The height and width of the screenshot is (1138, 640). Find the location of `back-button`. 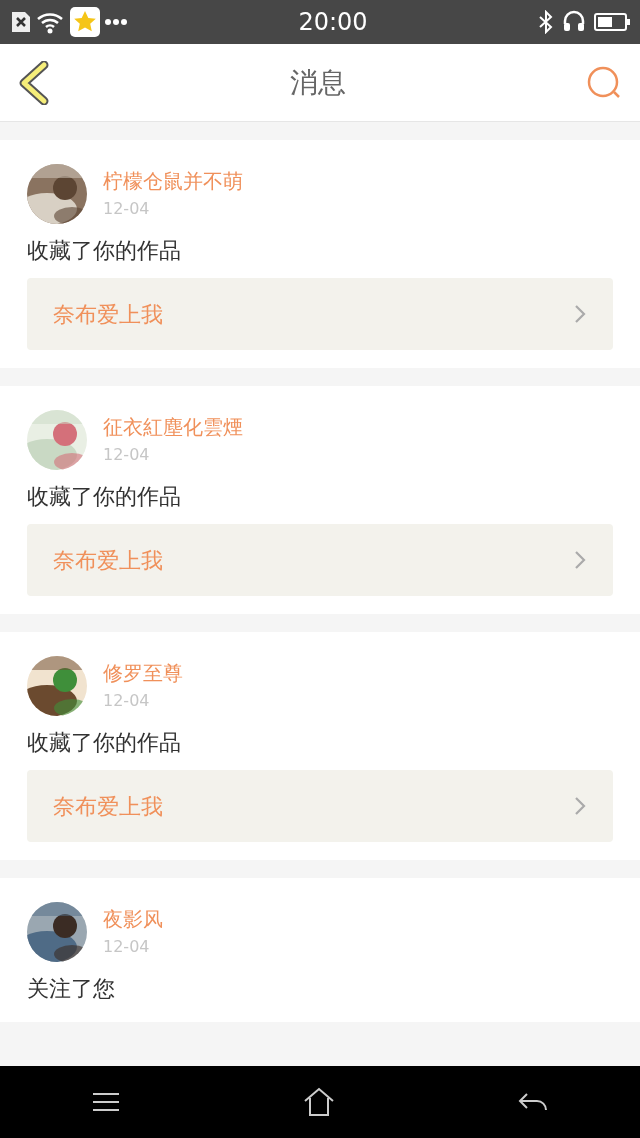

back-button is located at coordinates (34, 82).